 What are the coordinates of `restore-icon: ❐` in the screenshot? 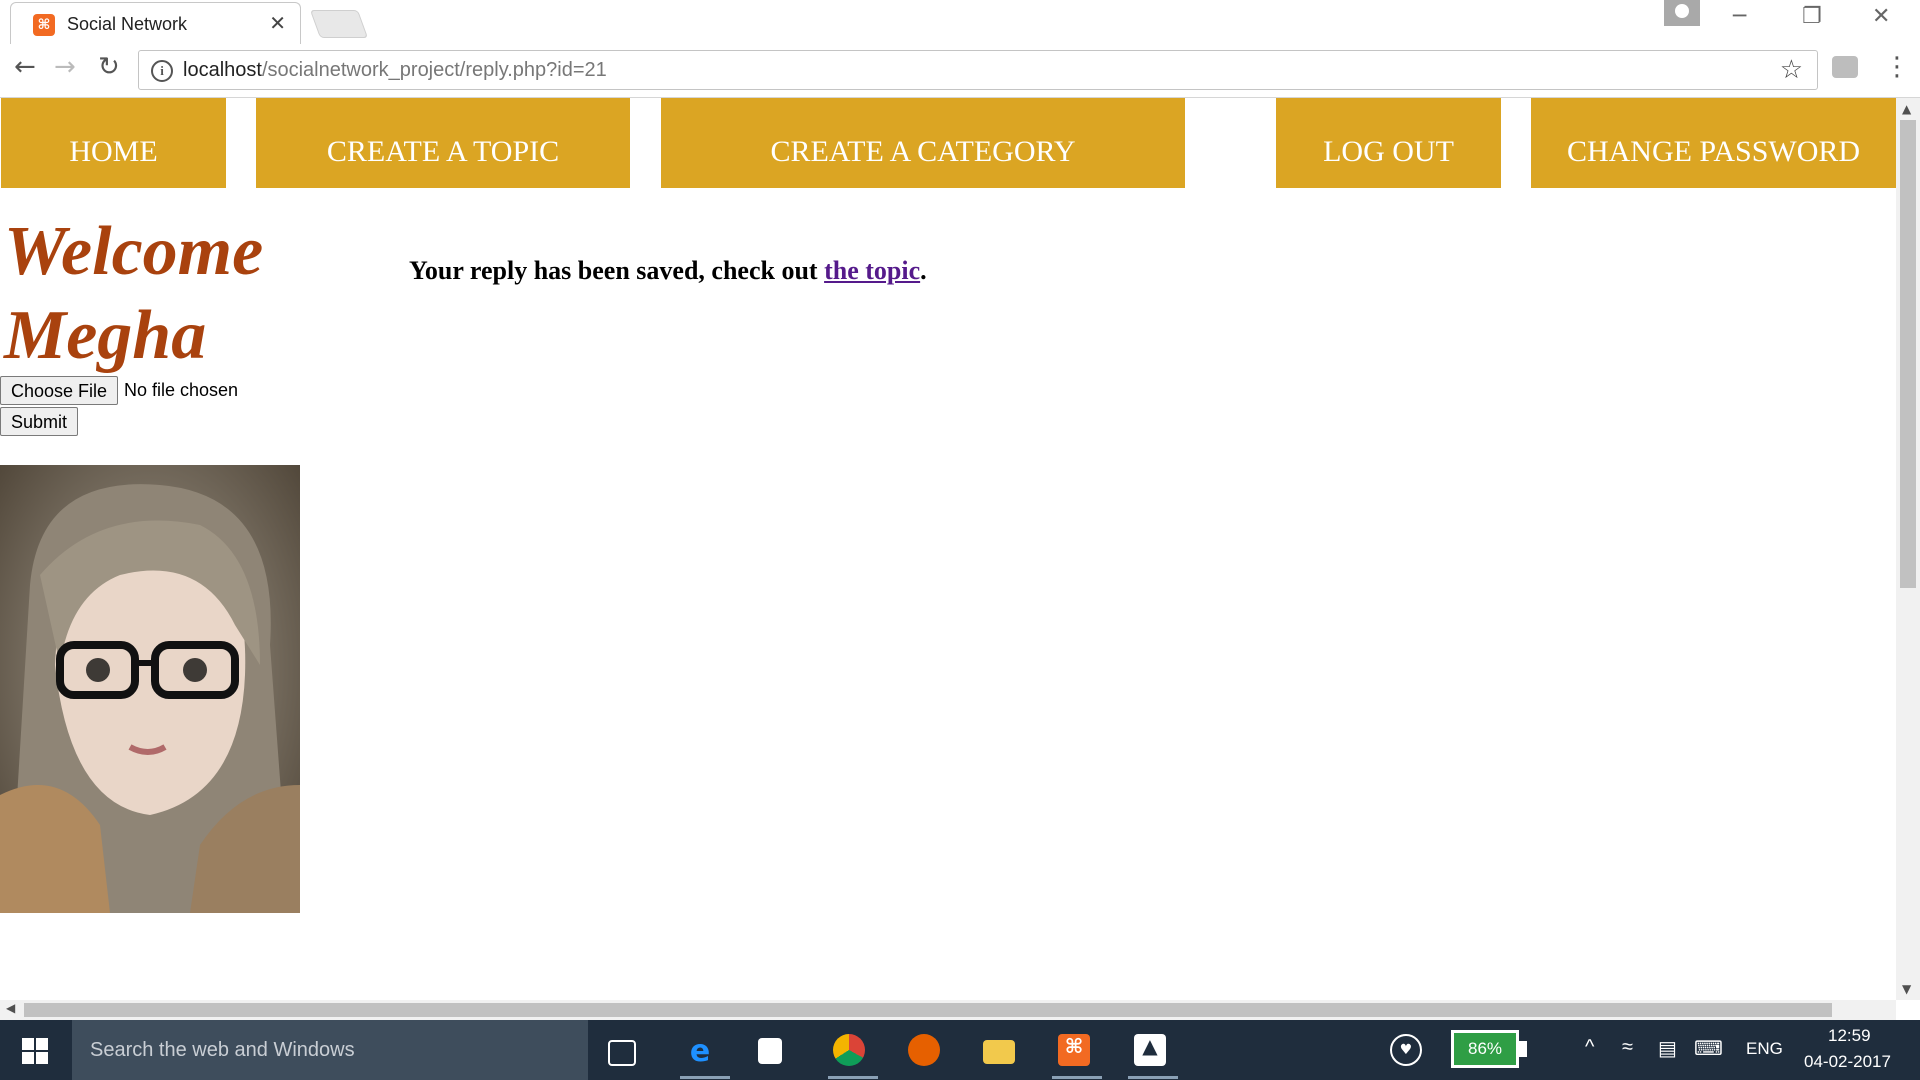 It's located at (1812, 16).